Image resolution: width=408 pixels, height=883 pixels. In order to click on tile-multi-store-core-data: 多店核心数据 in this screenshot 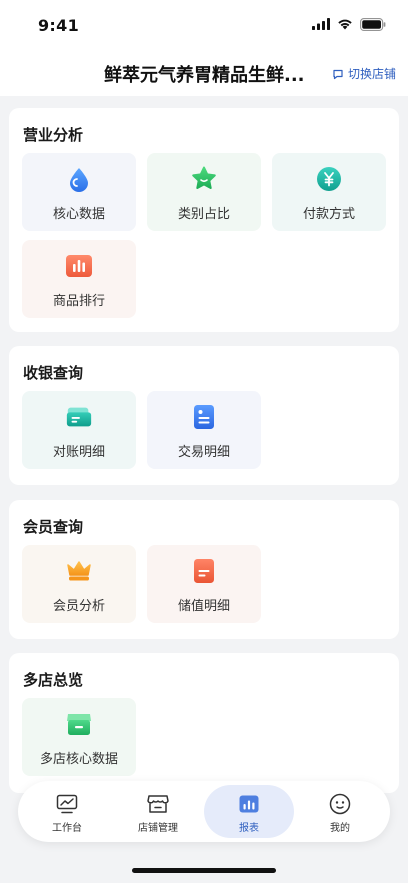, I will do `click(79, 737)`.